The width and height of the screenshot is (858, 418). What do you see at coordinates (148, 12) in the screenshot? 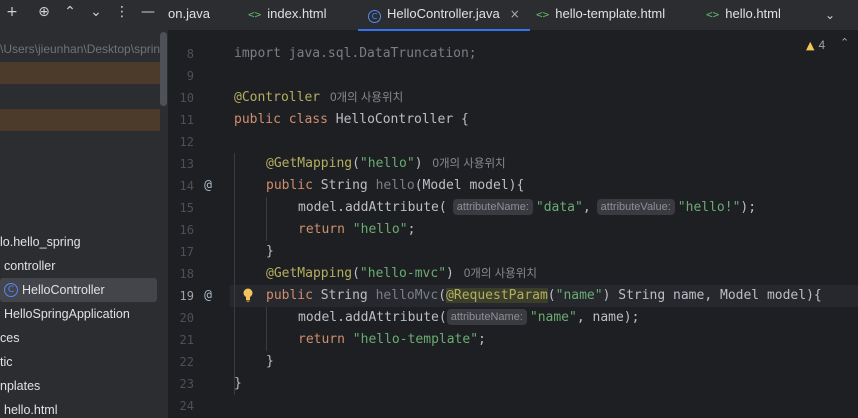
I see `hide-panel-icon: —` at bounding box center [148, 12].